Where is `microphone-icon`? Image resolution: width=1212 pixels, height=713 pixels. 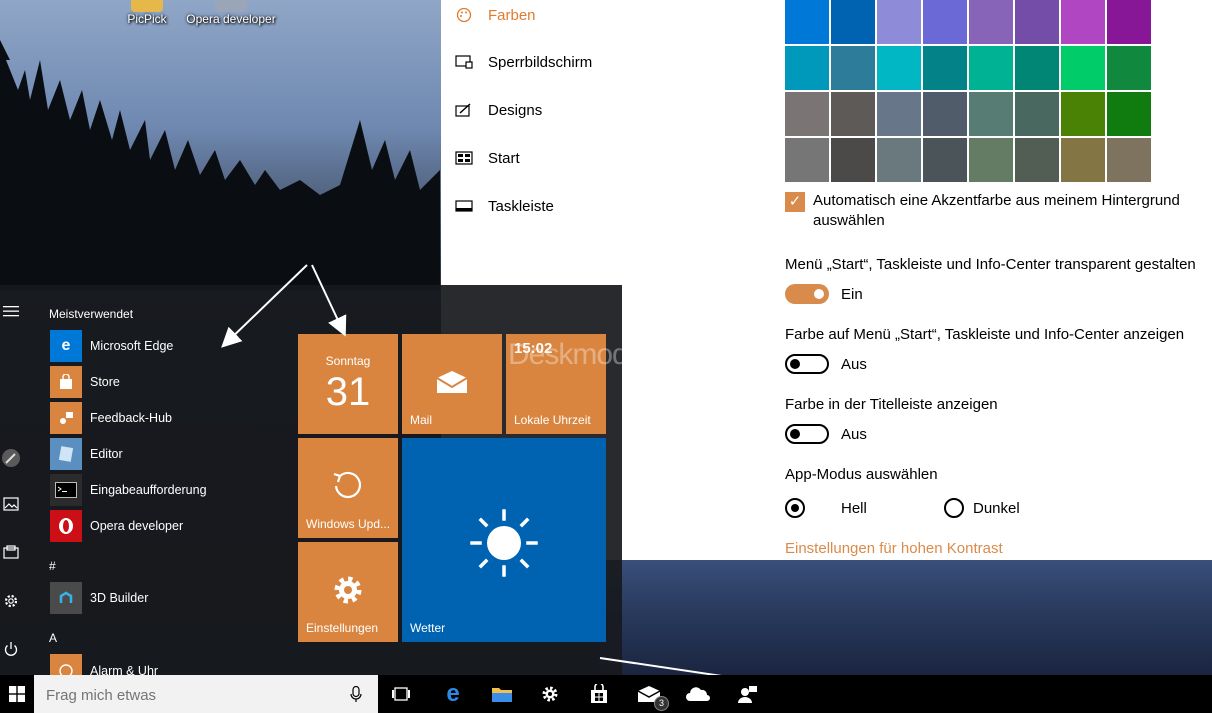
microphone-icon is located at coordinates (356, 694).